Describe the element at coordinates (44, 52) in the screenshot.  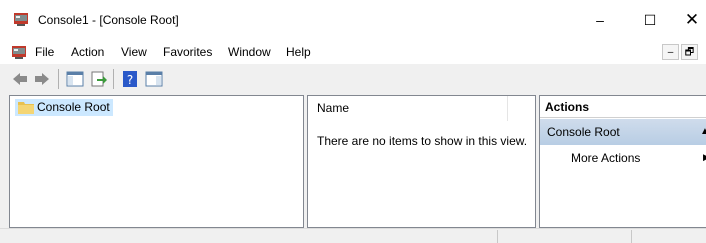
I see `menu-file: File` at that location.